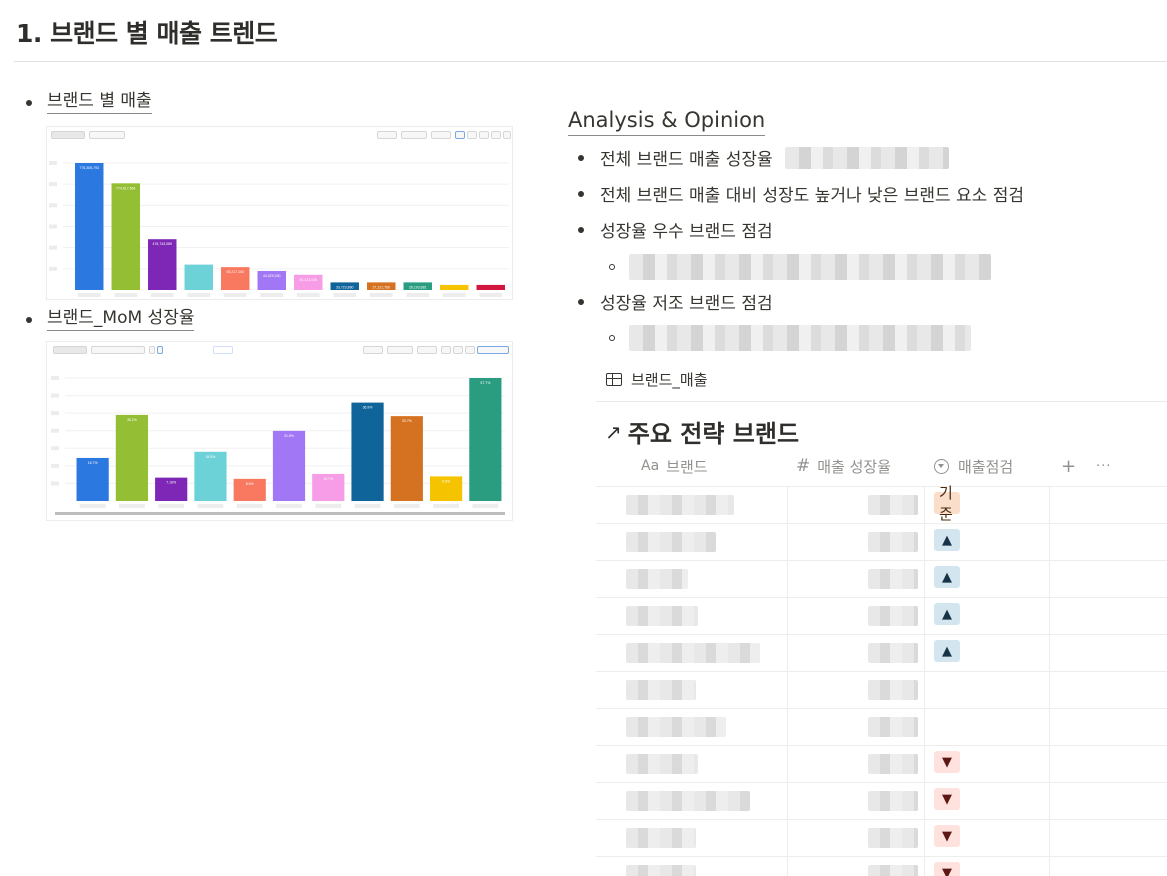 This screenshot has width=1167, height=876. I want to click on database-link: 브랜드_매출, so click(657, 379).